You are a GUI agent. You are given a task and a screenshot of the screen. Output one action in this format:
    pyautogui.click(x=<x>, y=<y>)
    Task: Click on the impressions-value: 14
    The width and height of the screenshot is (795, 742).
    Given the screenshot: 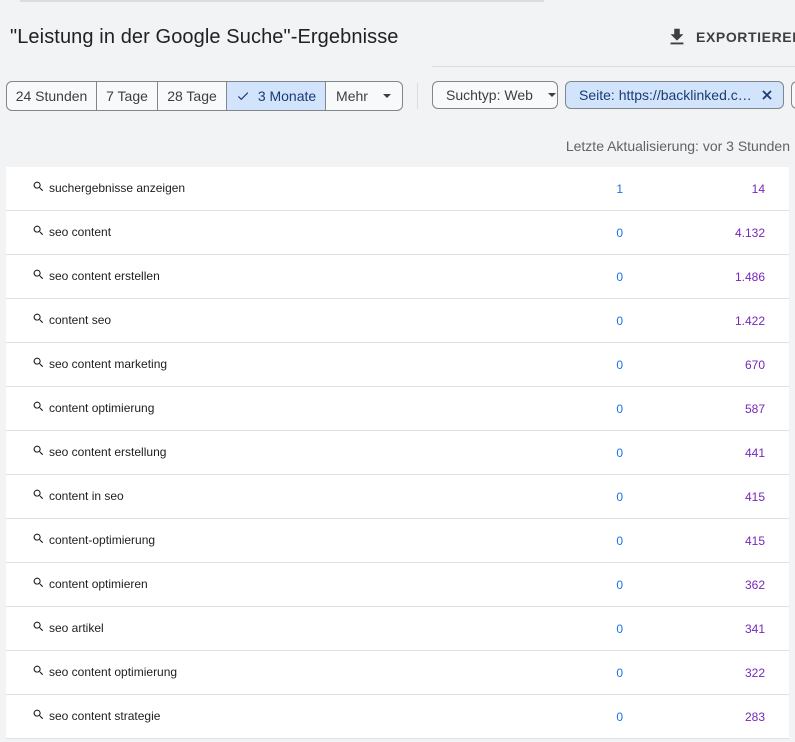 What is the action you would take?
    pyautogui.click(x=758, y=189)
    